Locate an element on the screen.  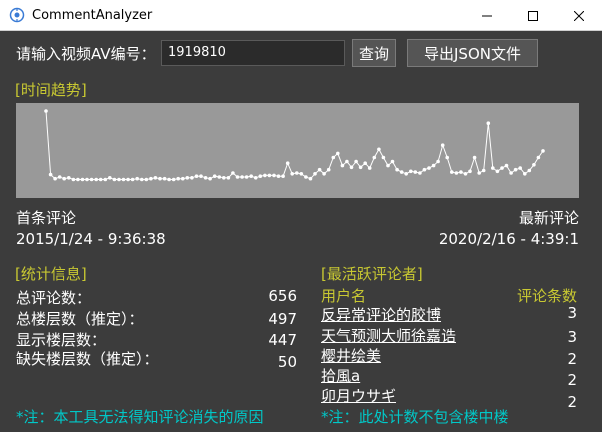
stat-missing-floors-value: 50 is located at coordinates (287, 362).